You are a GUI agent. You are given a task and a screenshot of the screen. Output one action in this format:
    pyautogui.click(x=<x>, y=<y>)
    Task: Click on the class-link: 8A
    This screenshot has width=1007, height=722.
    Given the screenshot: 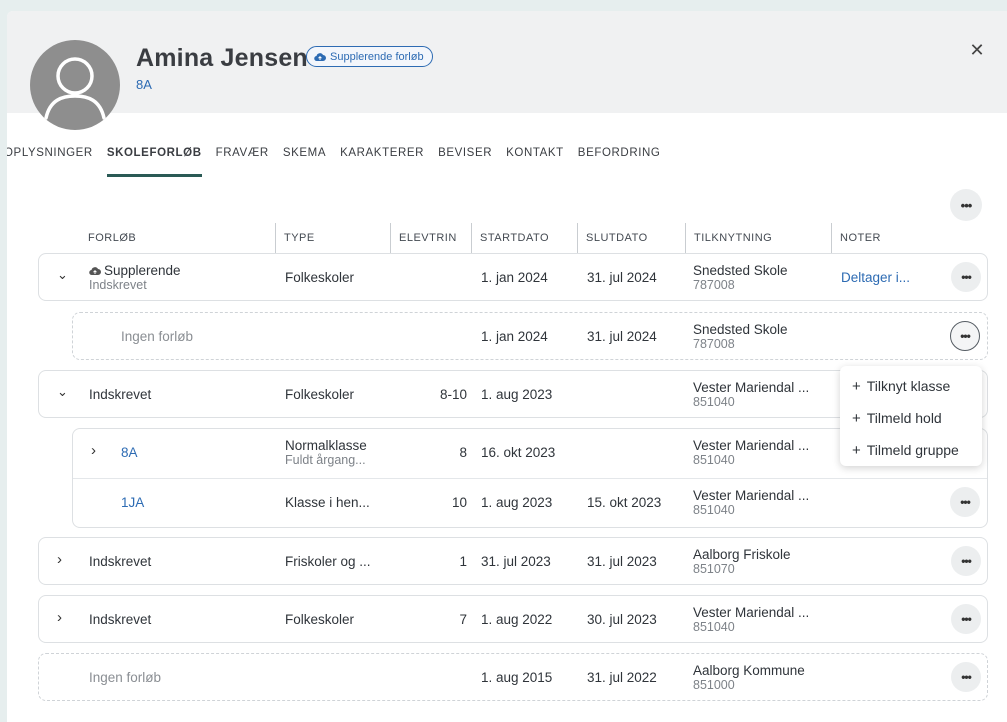 What is the action you would take?
    pyautogui.click(x=144, y=84)
    